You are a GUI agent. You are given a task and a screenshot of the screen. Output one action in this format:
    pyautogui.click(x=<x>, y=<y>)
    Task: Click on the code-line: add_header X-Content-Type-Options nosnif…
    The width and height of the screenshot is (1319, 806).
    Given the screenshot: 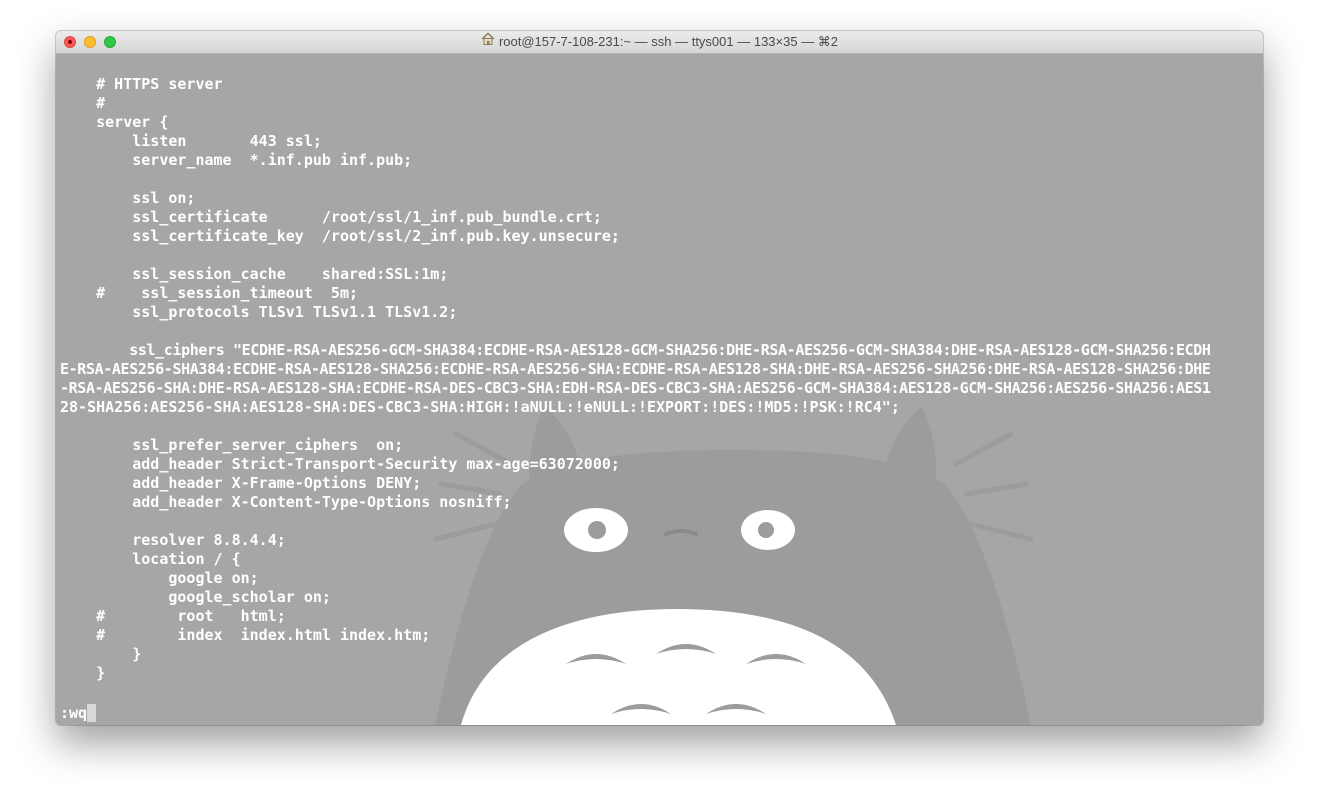 What is the action you would take?
    pyautogui.click(x=286, y=502)
    